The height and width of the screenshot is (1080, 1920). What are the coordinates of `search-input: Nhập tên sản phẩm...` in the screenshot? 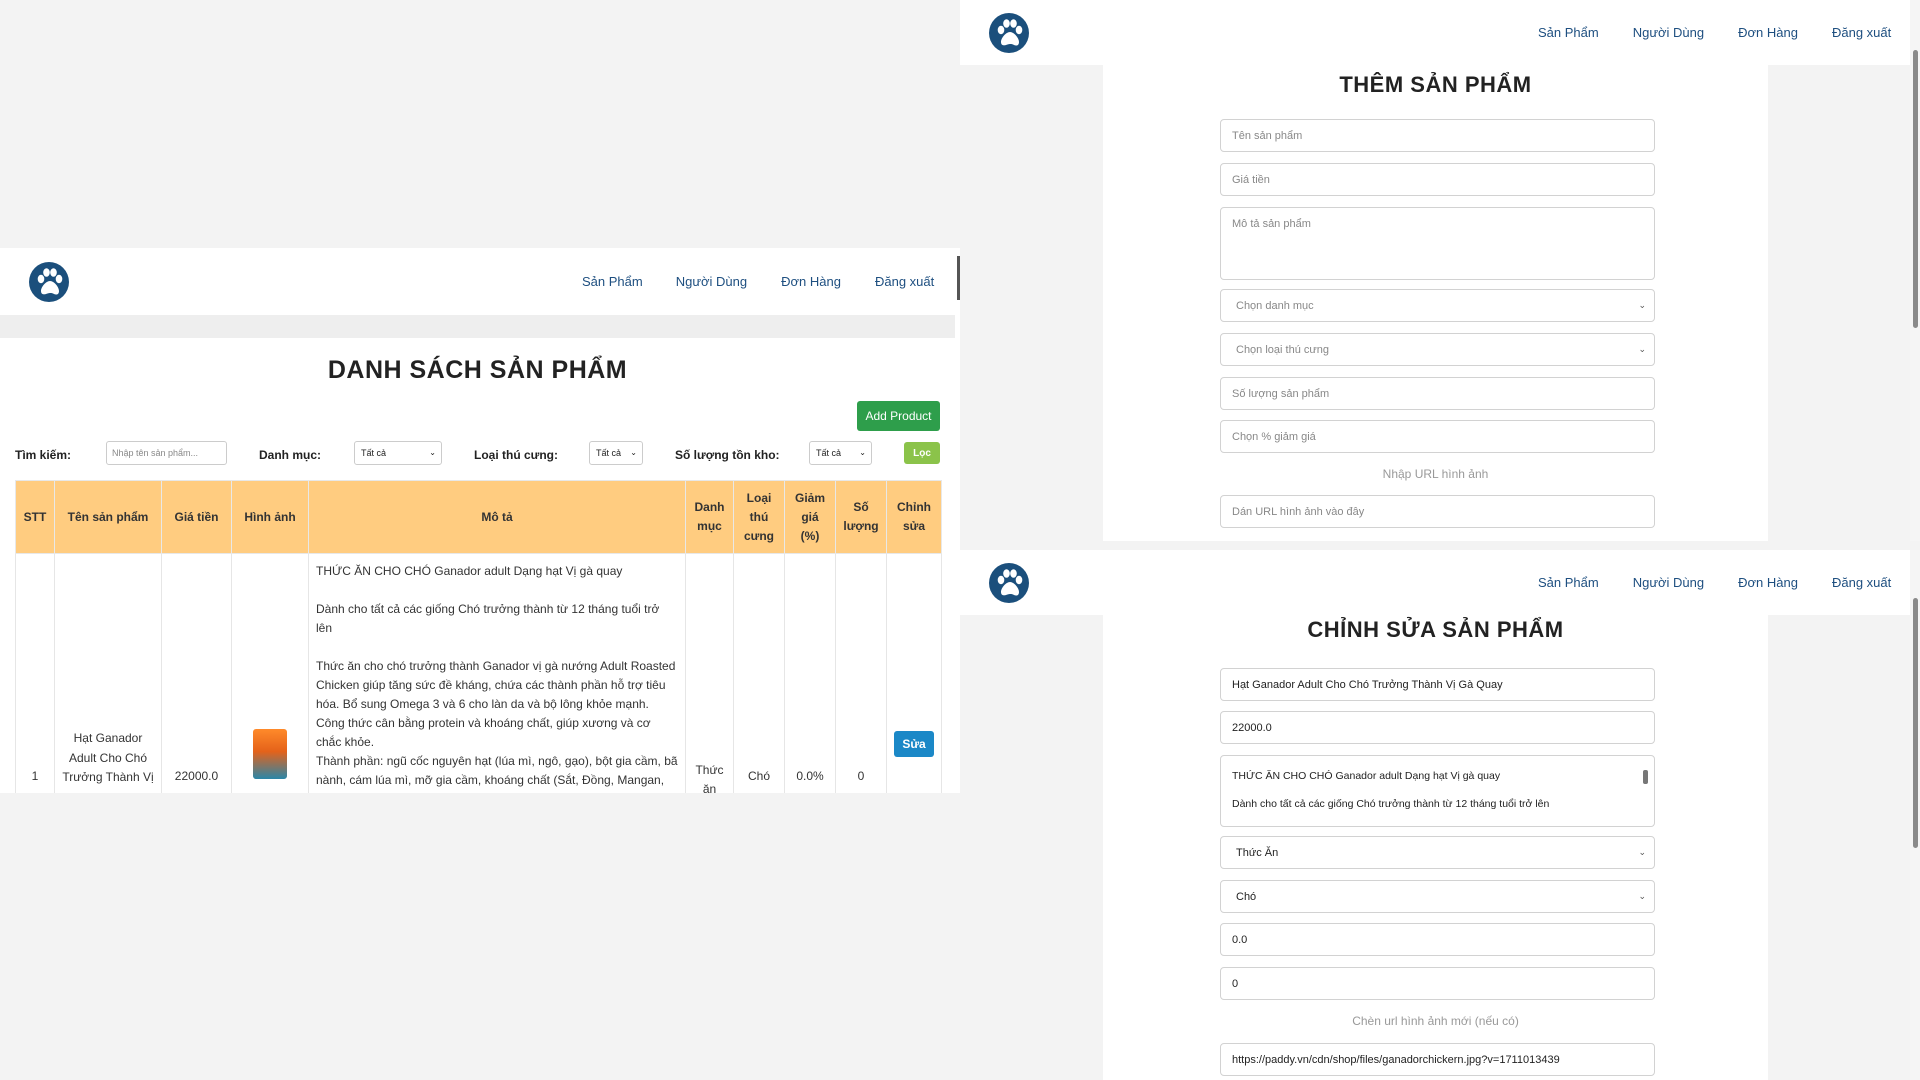 It's located at (166, 453).